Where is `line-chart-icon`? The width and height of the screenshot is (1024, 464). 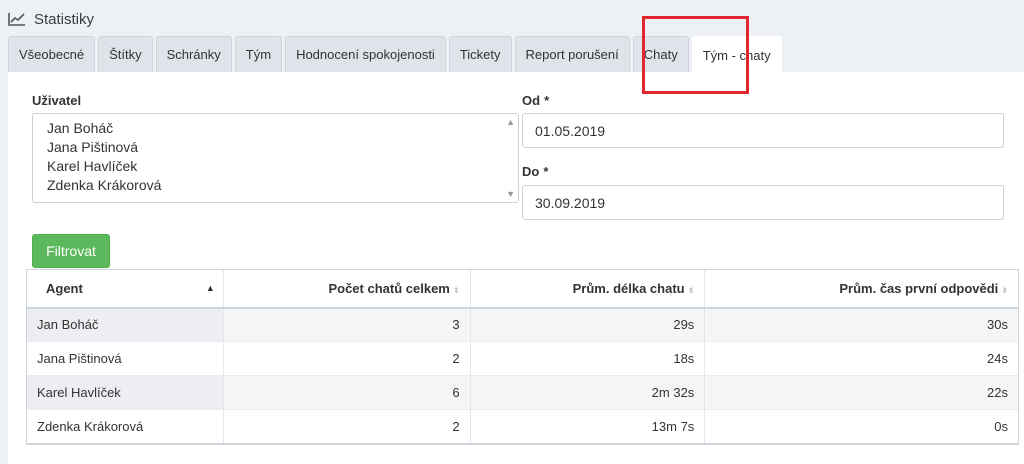
line-chart-icon is located at coordinates (16, 19).